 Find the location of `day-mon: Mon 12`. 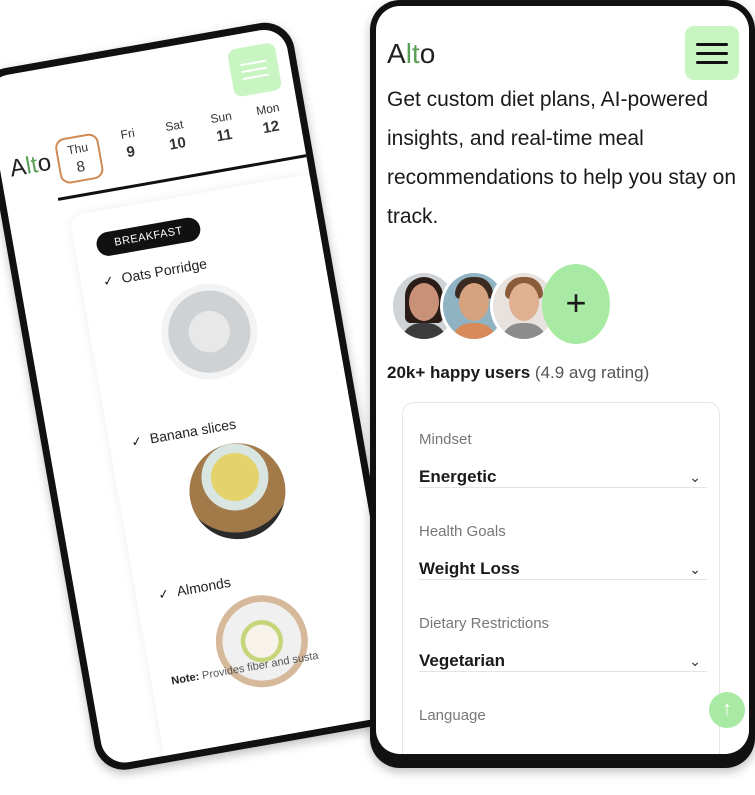

day-mon: Mon 12 is located at coordinates (270, 125).